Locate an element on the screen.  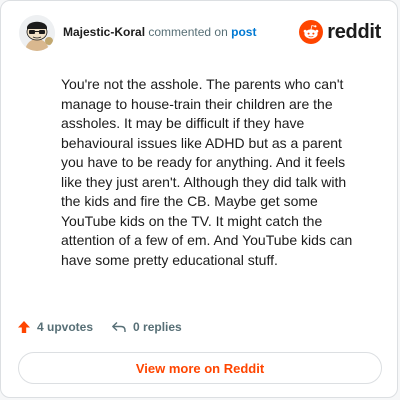
user-avatar is located at coordinates (37, 33).